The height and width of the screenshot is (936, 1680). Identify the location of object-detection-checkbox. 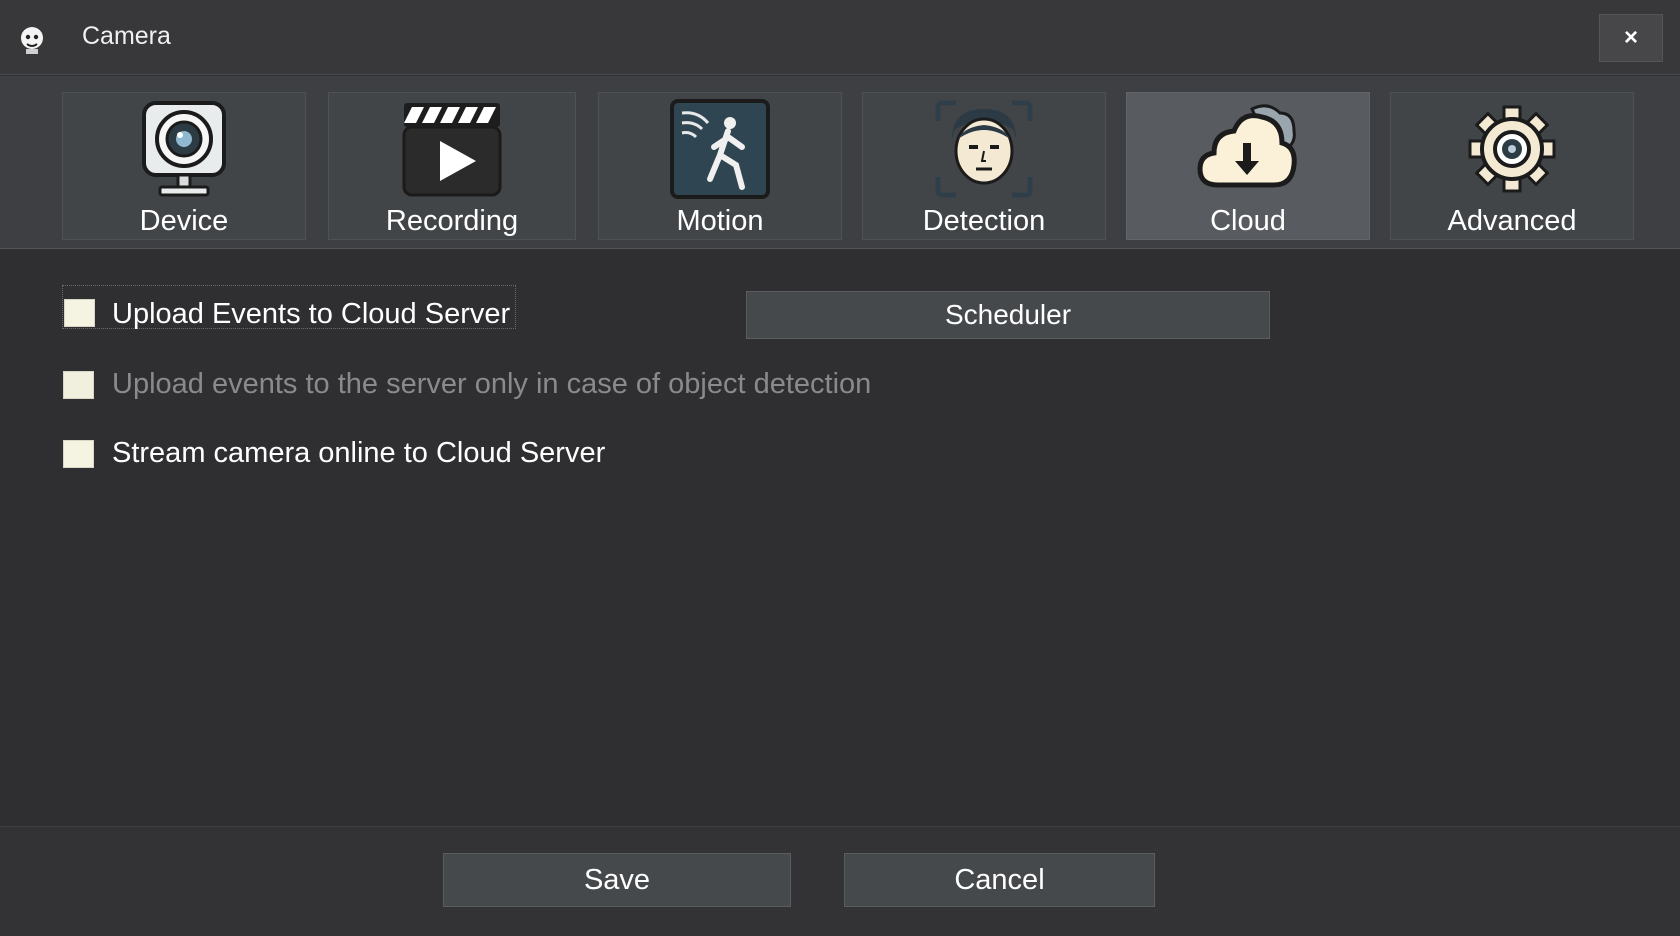
(78, 384).